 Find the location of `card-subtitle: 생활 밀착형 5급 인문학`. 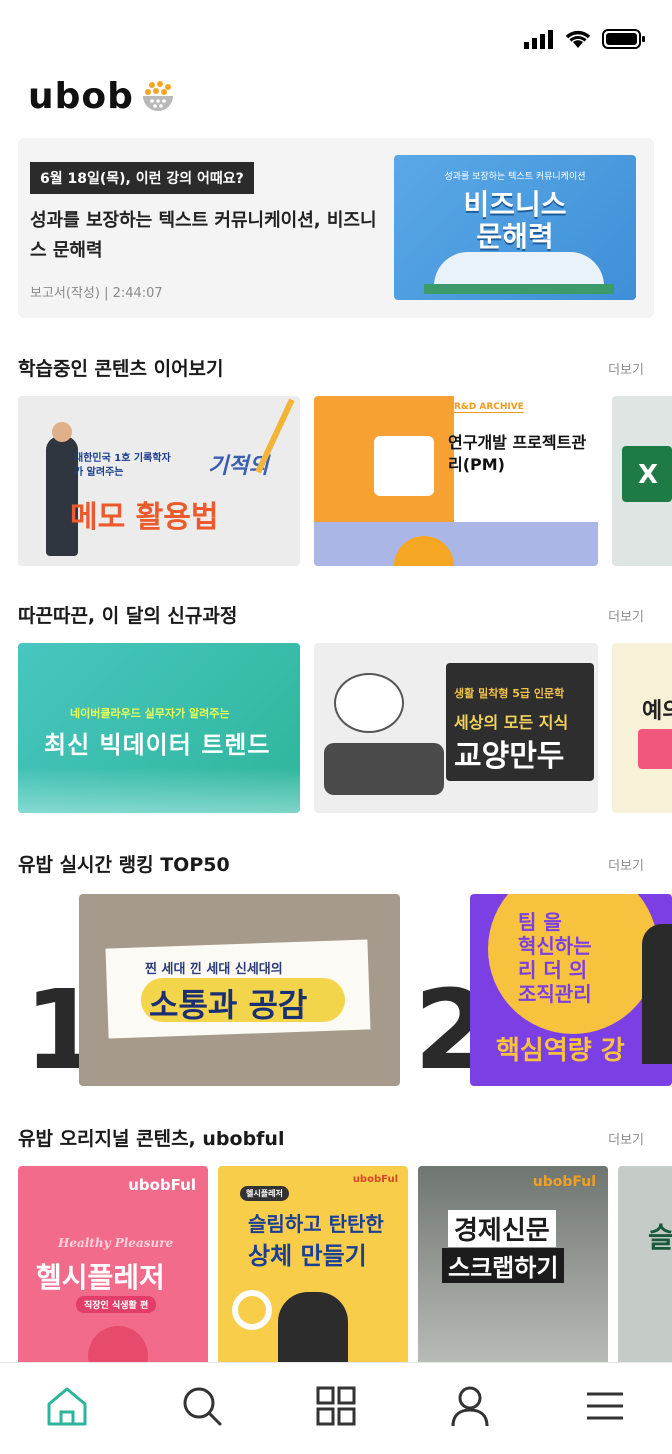

card-subtitle: 생활 밀착형 5급 인문학 is located at coordinates (509, 693).